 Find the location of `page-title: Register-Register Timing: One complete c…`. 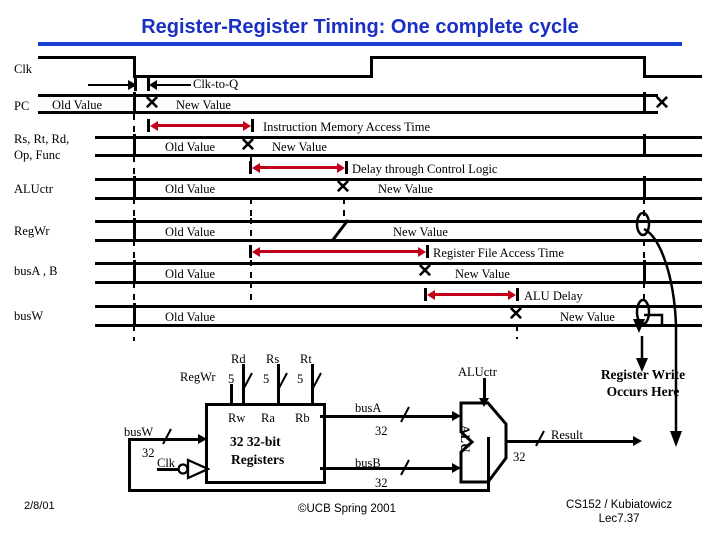

page-title: Register-Register Timing: One complete c… is located at coordinates (360, 27).